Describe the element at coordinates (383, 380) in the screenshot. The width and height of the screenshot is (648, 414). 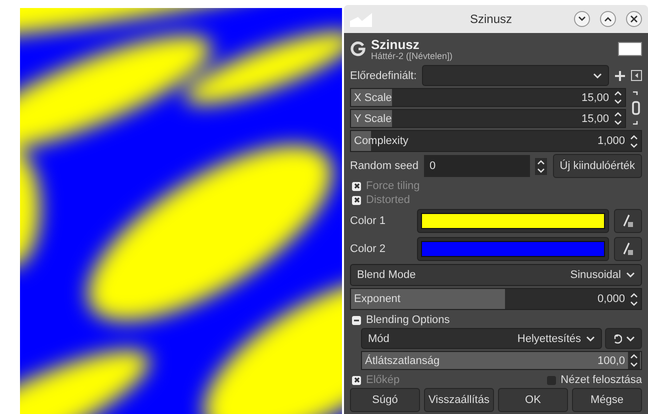
I see `checkbox-label: Előkép` at that location.